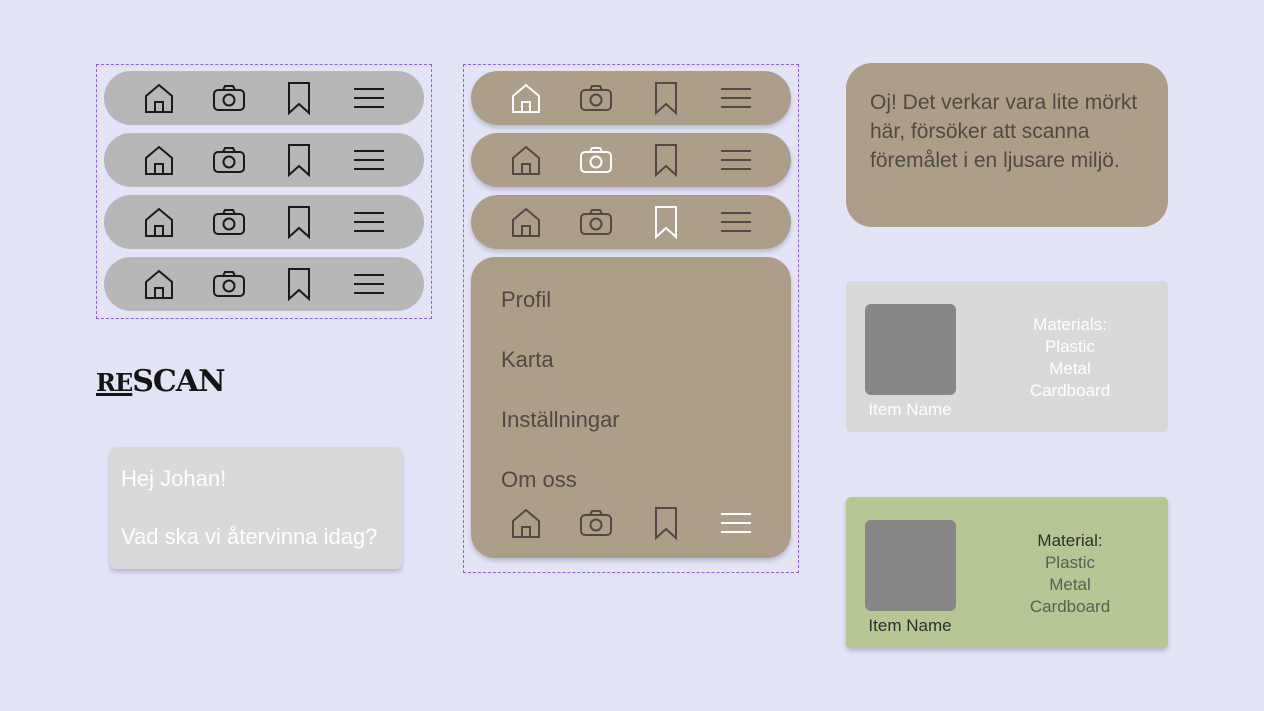 Image resolution: width=1264 pixels, height=711 pixels. I want to click on materials-label: Materials:, so click(1070, 324).